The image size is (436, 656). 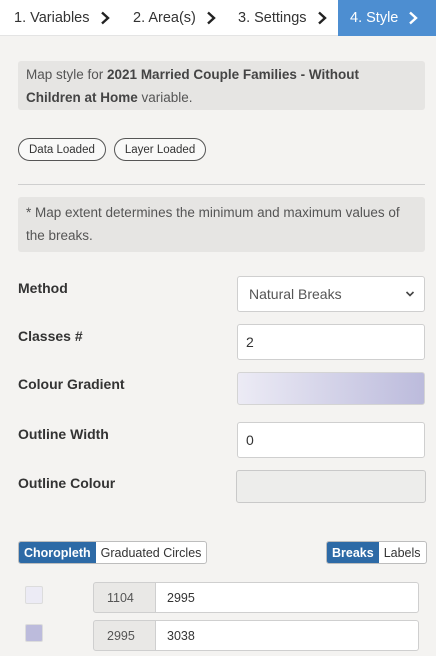 I want to click on info-suffix: variable., so click(x=165, y=97).